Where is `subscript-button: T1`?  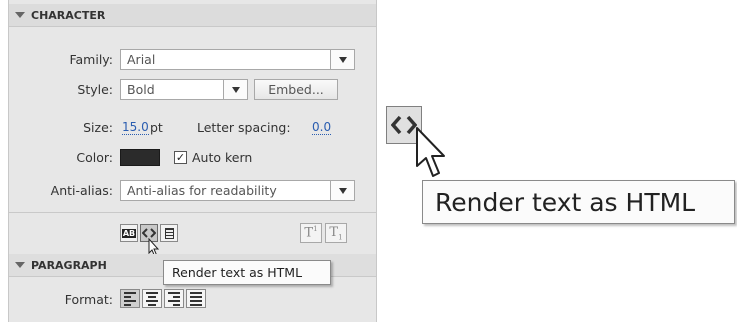 subscript-button: T1 is located at coordinates (336, 233).